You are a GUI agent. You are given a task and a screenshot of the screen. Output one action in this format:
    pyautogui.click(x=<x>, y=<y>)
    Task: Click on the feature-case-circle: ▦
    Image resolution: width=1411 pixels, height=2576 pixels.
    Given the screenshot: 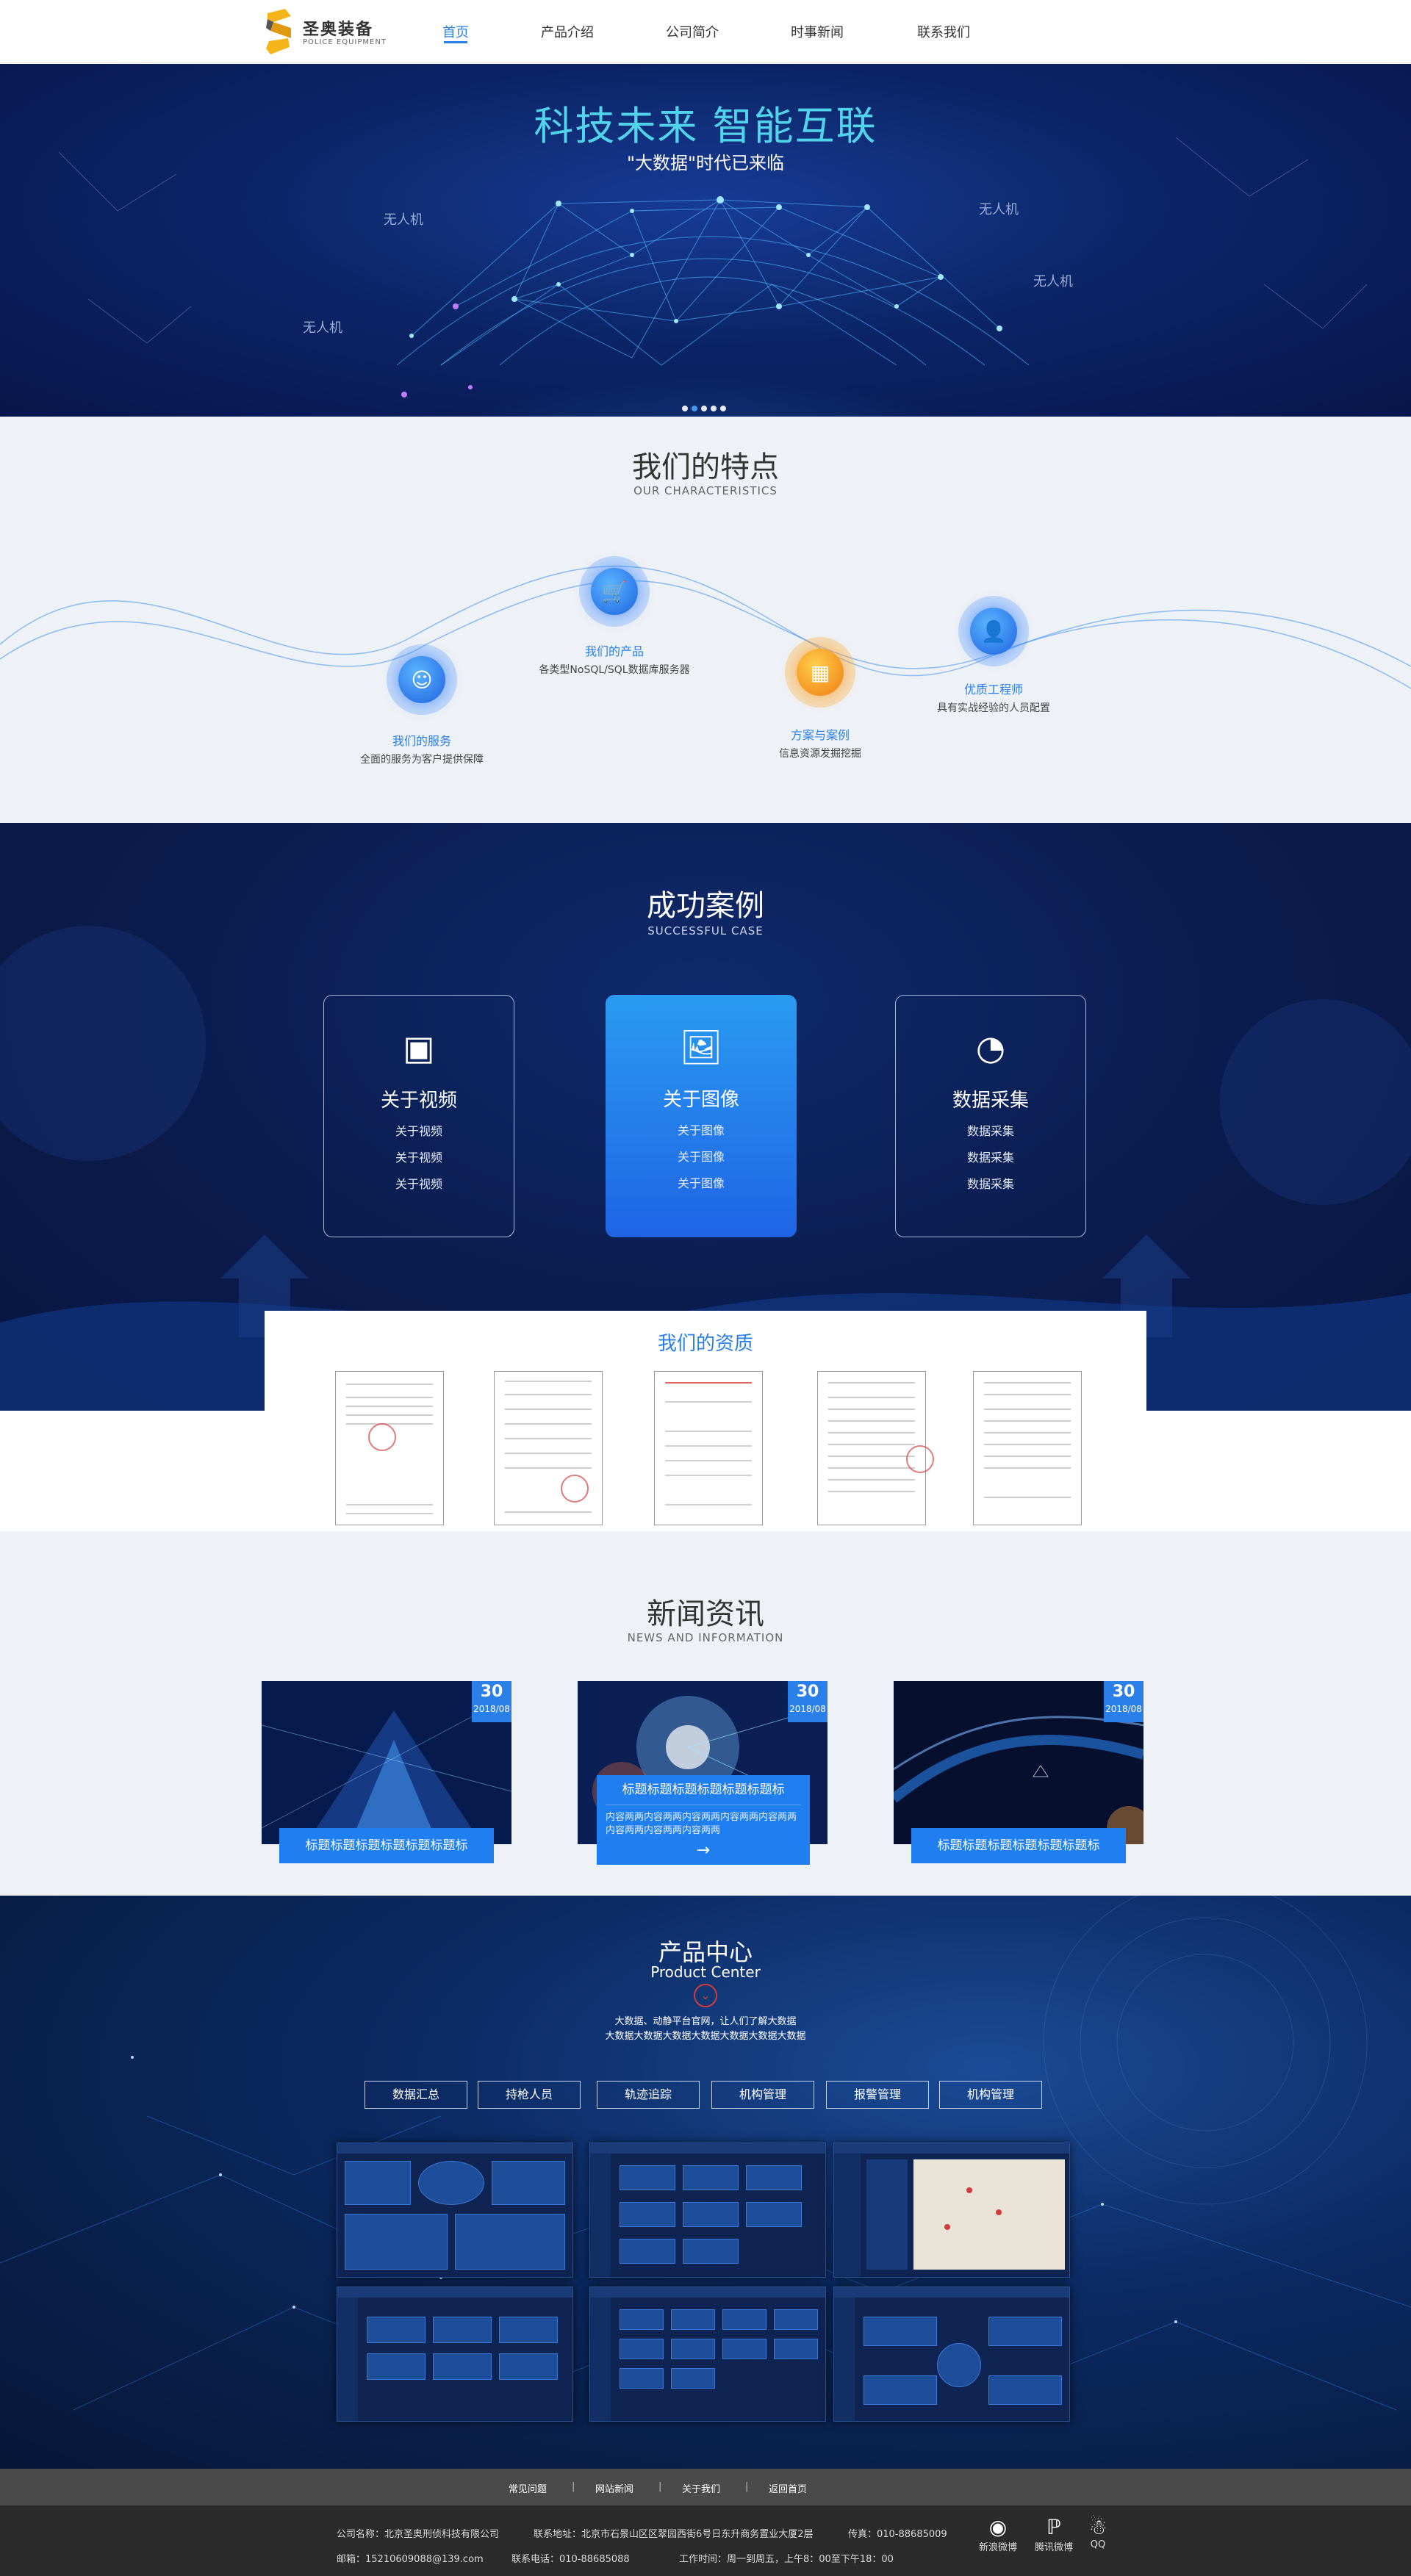 What is the action you would take?
    pyautogui.click(x=820, y=672)
    